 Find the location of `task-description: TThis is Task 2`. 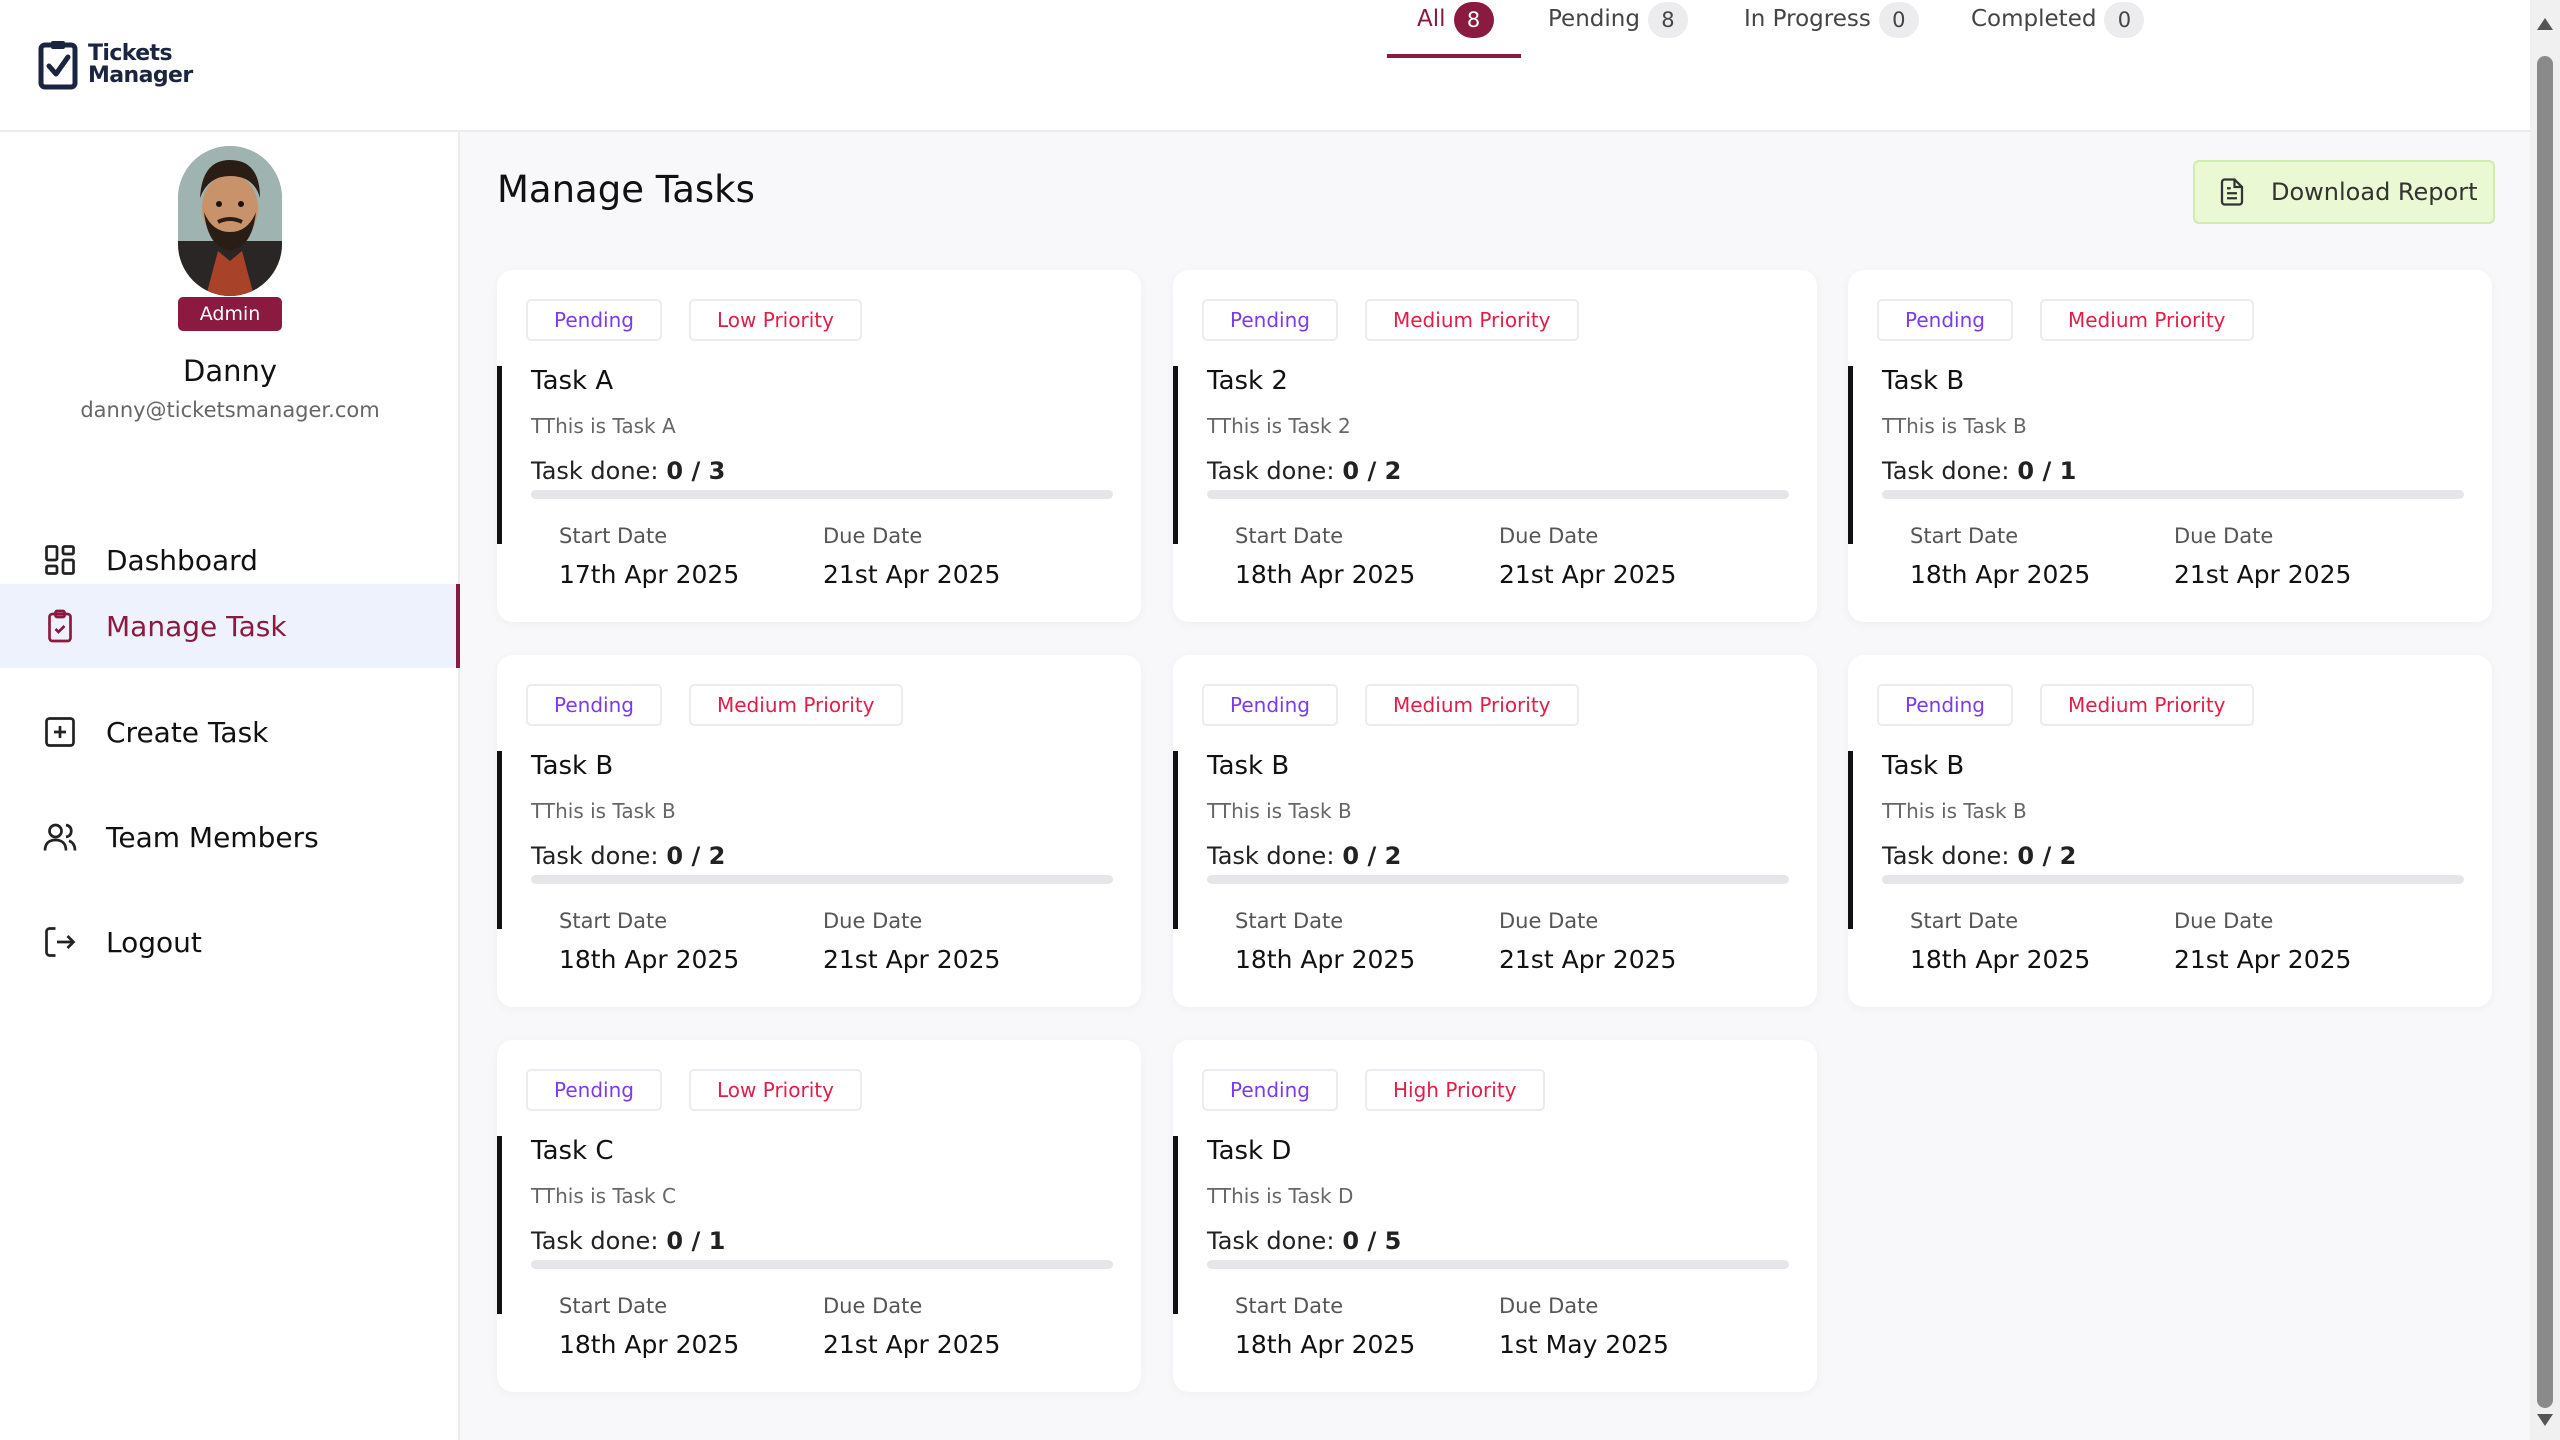

task-description: TThis is Task 2 is located at coordinates (1279, 426).